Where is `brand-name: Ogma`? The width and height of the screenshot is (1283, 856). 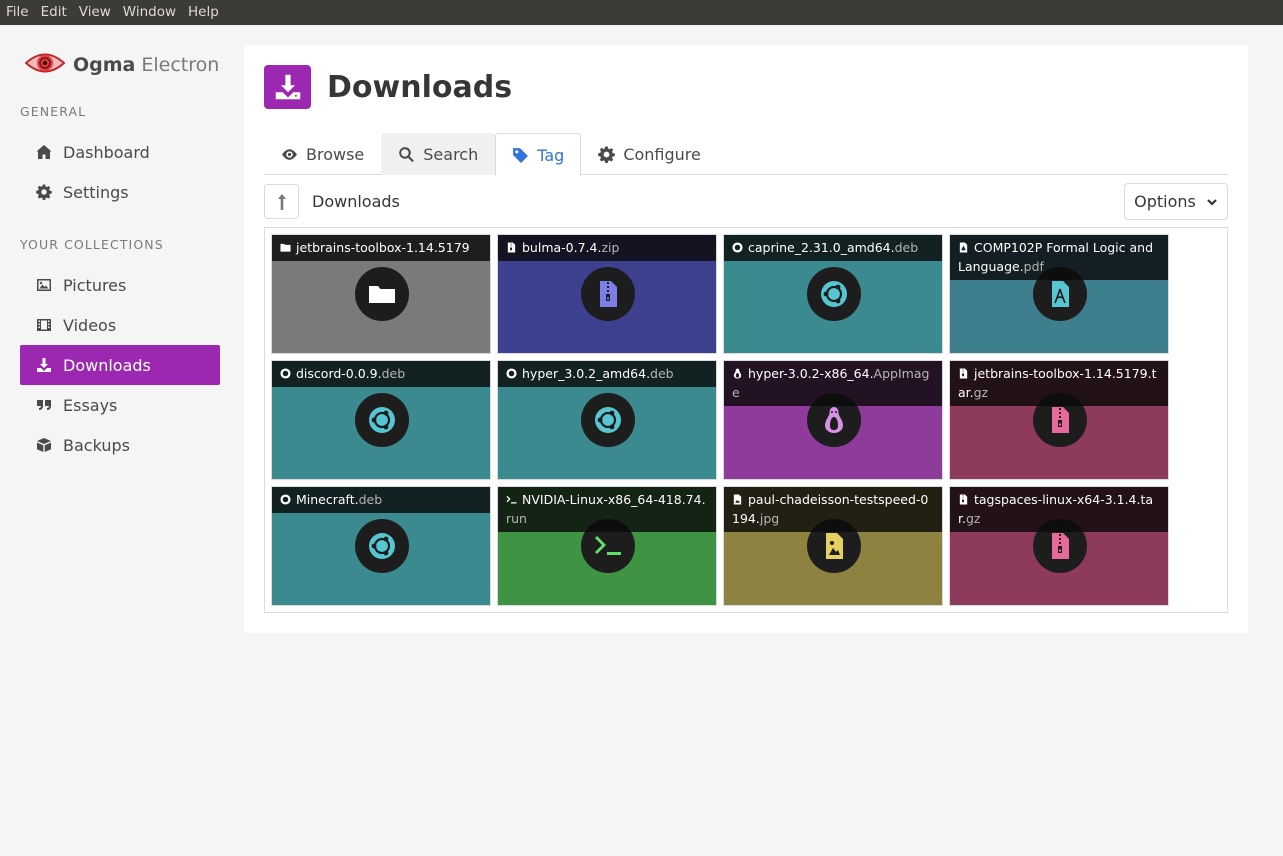
brand-name: Ogma is located at coordinates (104, 65).